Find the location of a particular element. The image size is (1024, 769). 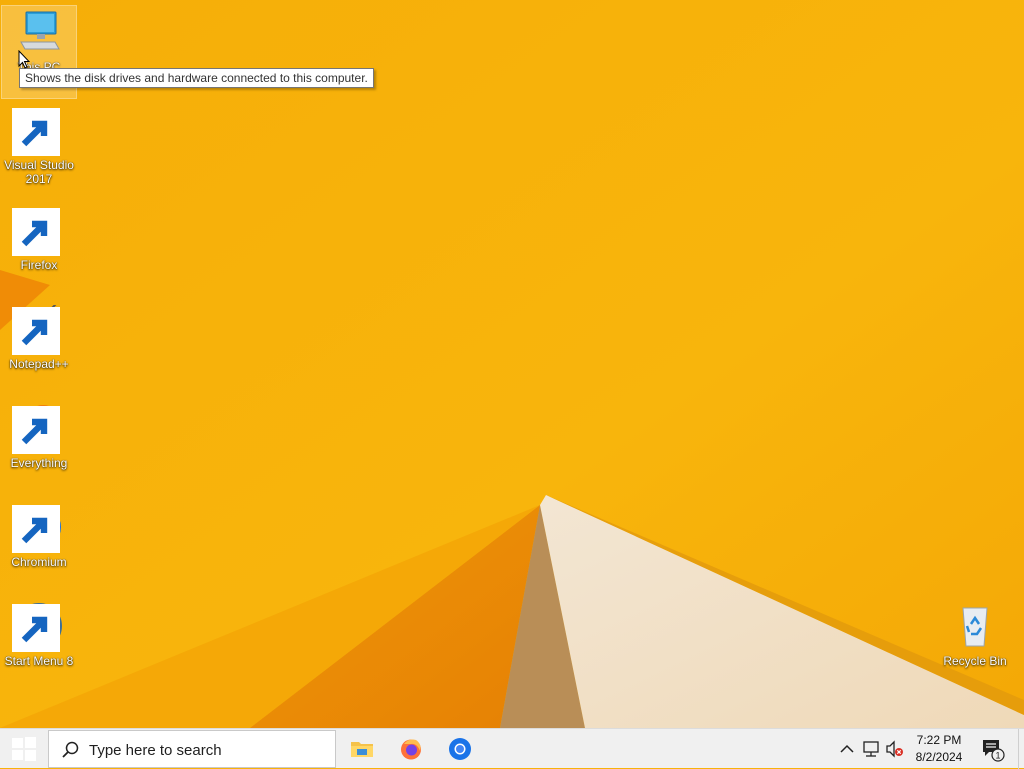

desktop-icon-everything: Everything is located at coordinates (39, 448).